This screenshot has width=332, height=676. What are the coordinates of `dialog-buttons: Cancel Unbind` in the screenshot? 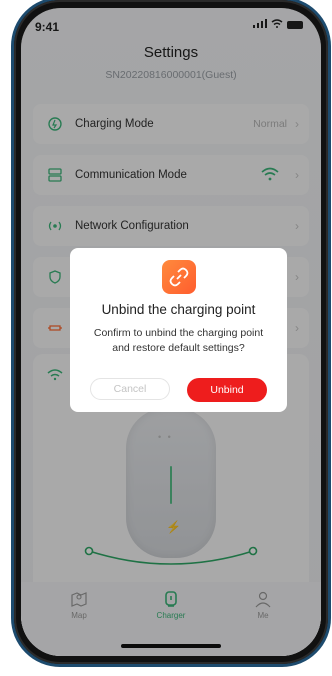 It's located at (178, 390).